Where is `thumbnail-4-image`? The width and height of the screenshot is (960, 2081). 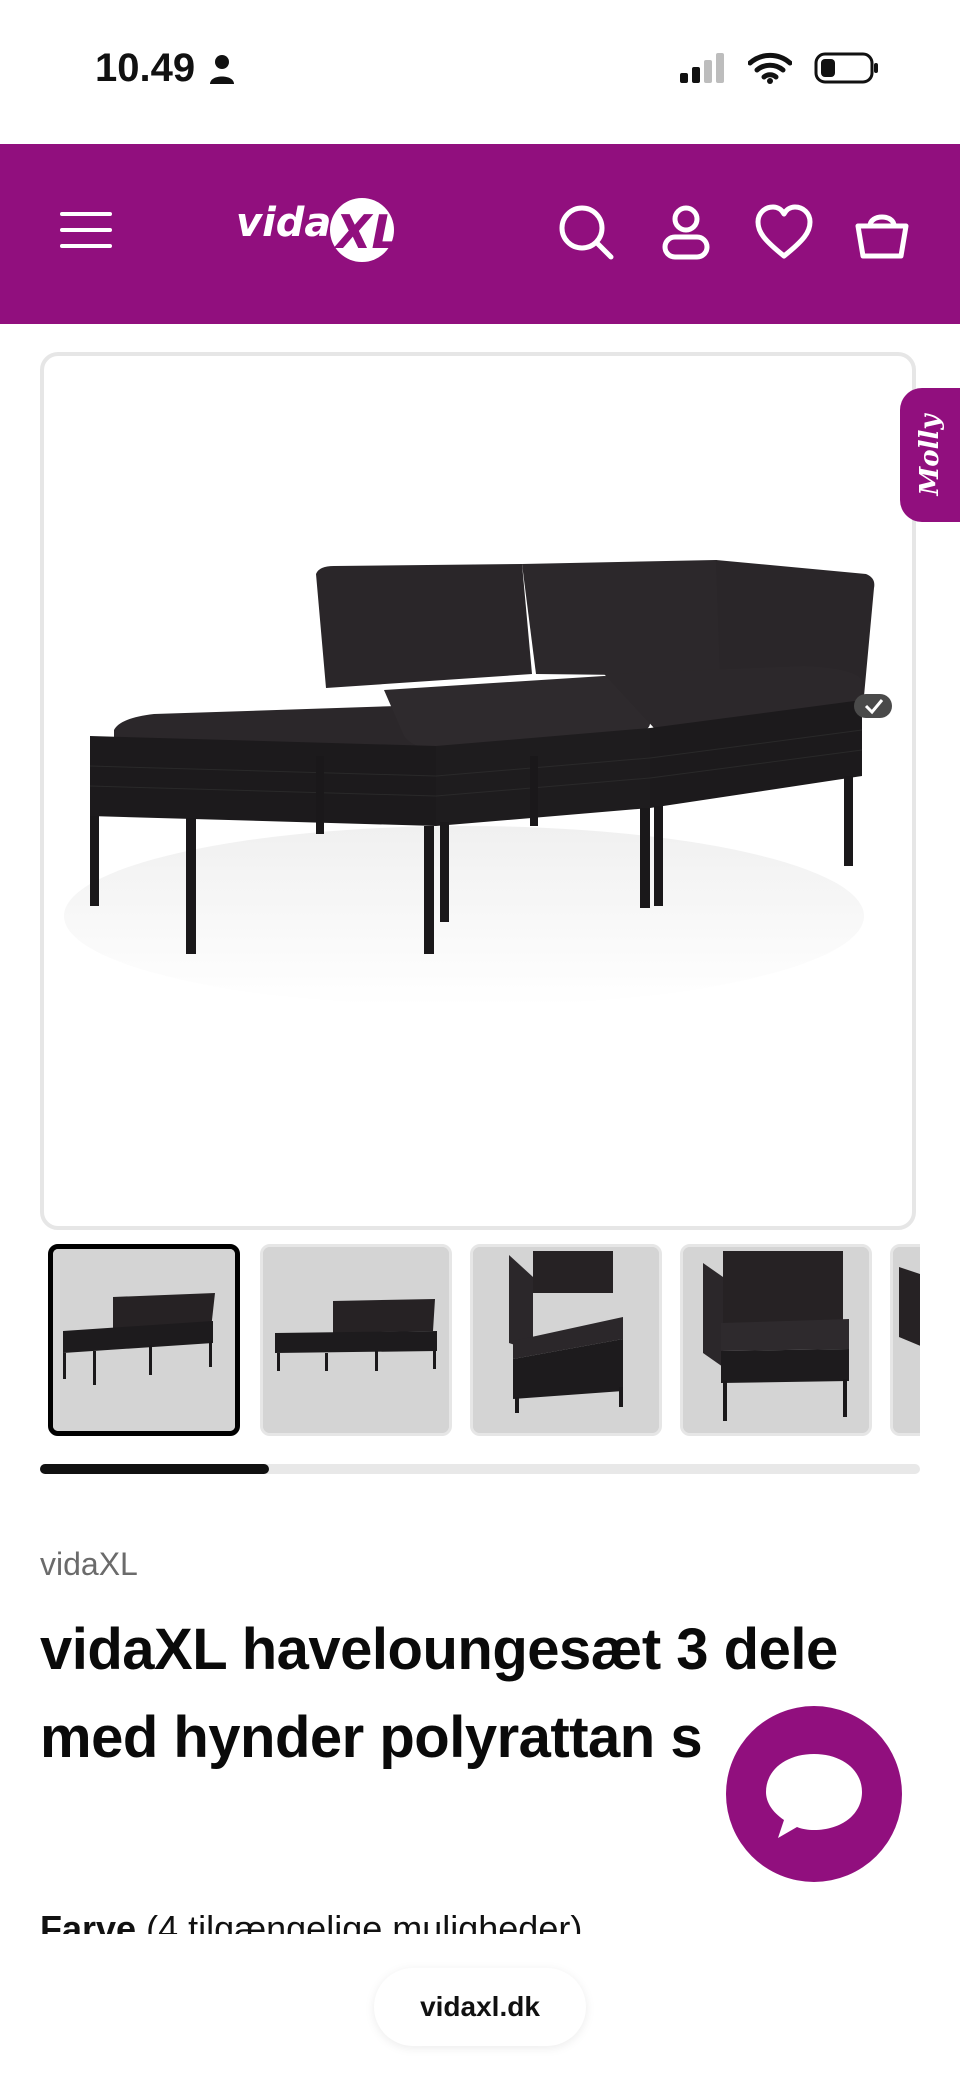 thumbnail-4-image is located at coordinates (776, 1340).